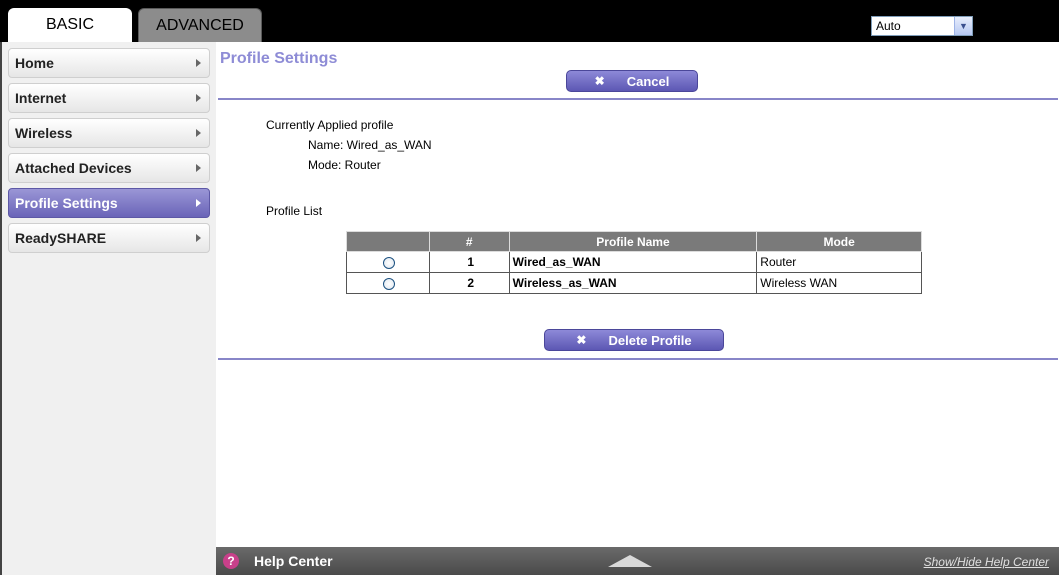  Describe the element at coordinates (469, 283) in the screenshot. I see `row-num: 2` at that location.